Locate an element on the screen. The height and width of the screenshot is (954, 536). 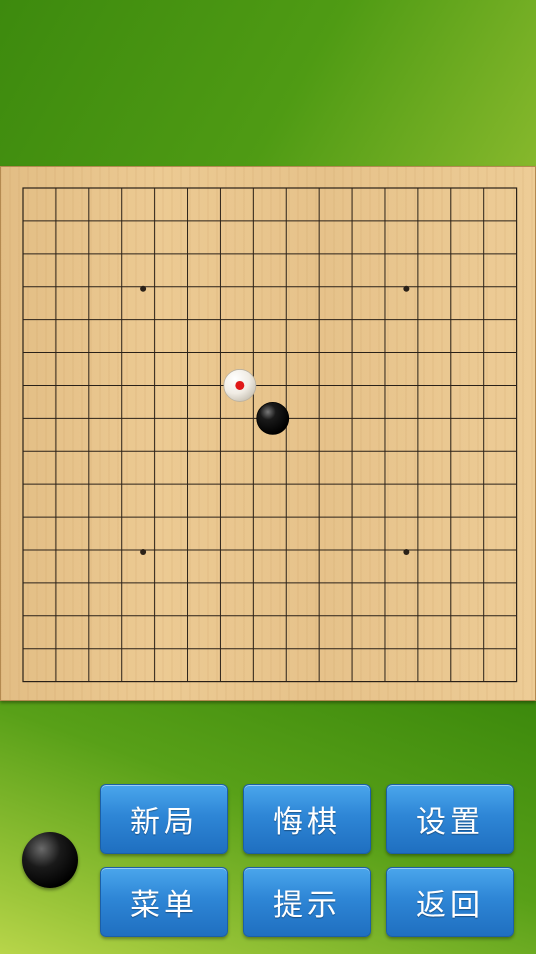
last-move-marker is located at coordinates (240, 385).